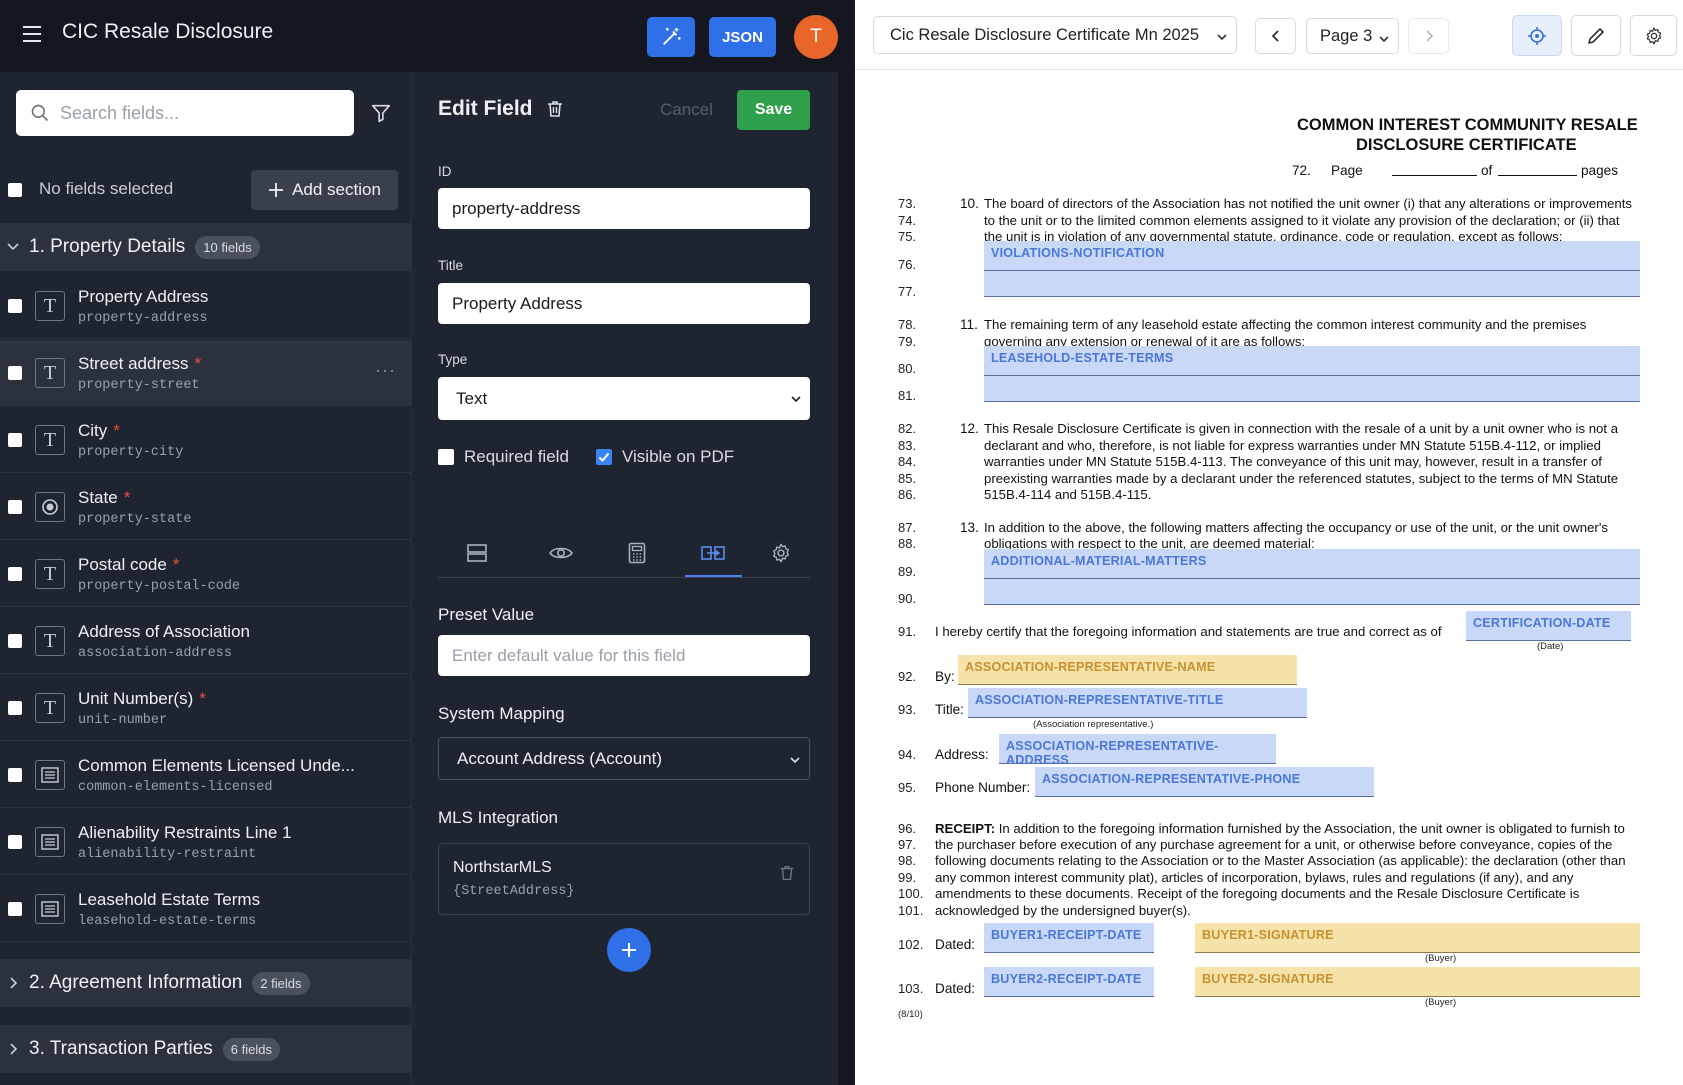 Image resolution: width=1683 pixels, height=1085 pixels. I want to click on edit-button, so click(1596, 35).